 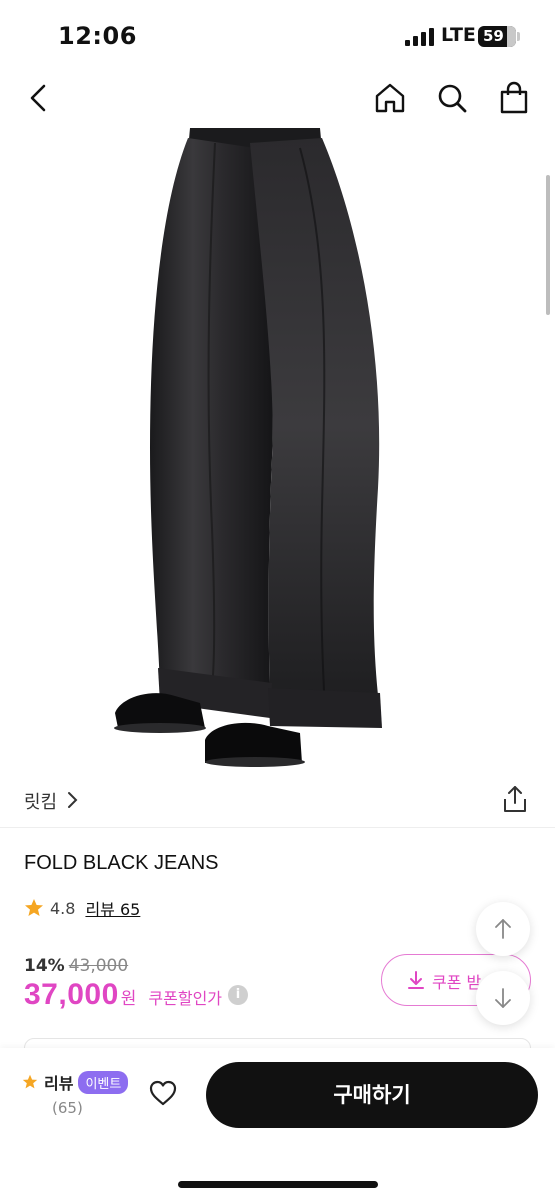 I want to click on download-icon, so click(x=416, y=980).